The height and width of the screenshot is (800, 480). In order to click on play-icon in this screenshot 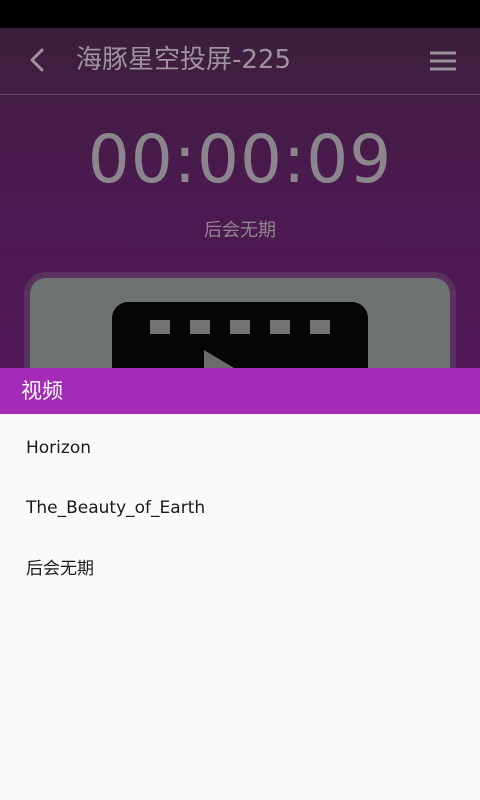, I will do `click(224, 359)`.